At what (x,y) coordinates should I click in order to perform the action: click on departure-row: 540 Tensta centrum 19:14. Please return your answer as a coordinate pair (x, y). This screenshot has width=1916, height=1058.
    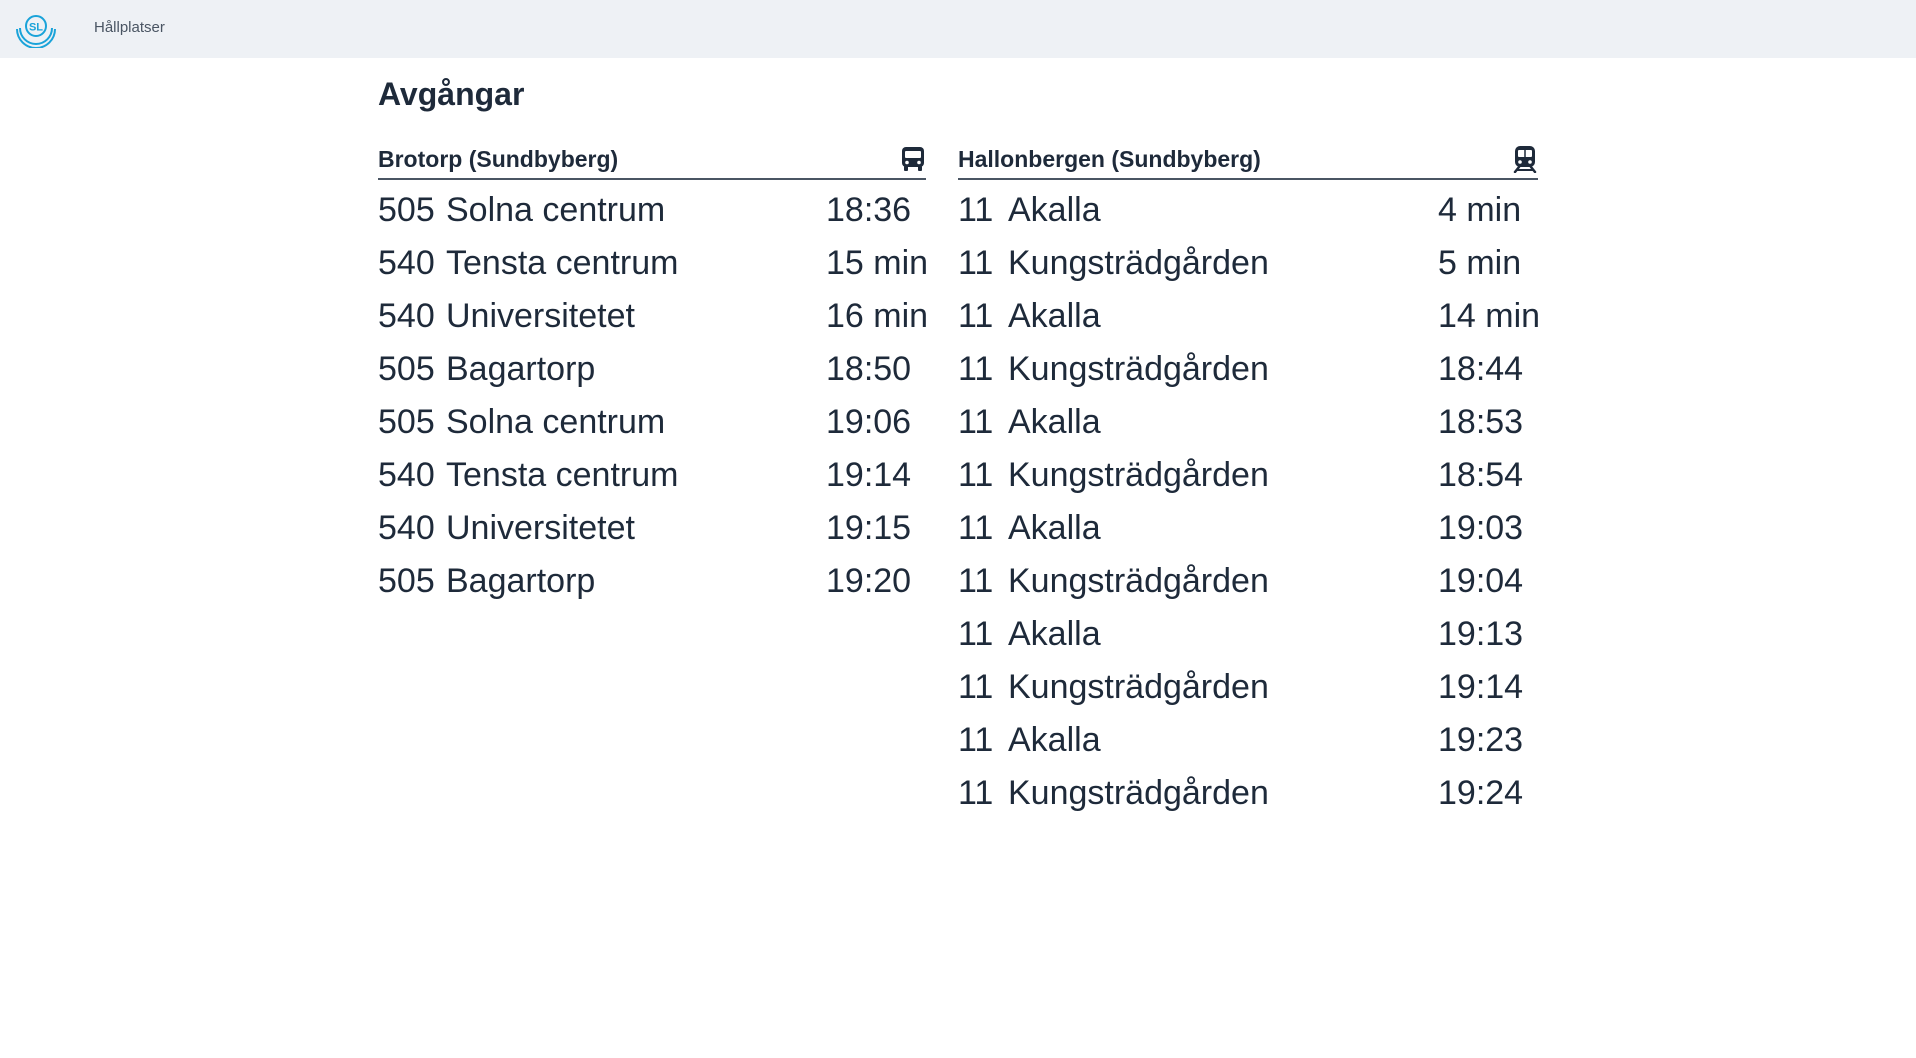
    Looking at the image, I should click on (652, 475).